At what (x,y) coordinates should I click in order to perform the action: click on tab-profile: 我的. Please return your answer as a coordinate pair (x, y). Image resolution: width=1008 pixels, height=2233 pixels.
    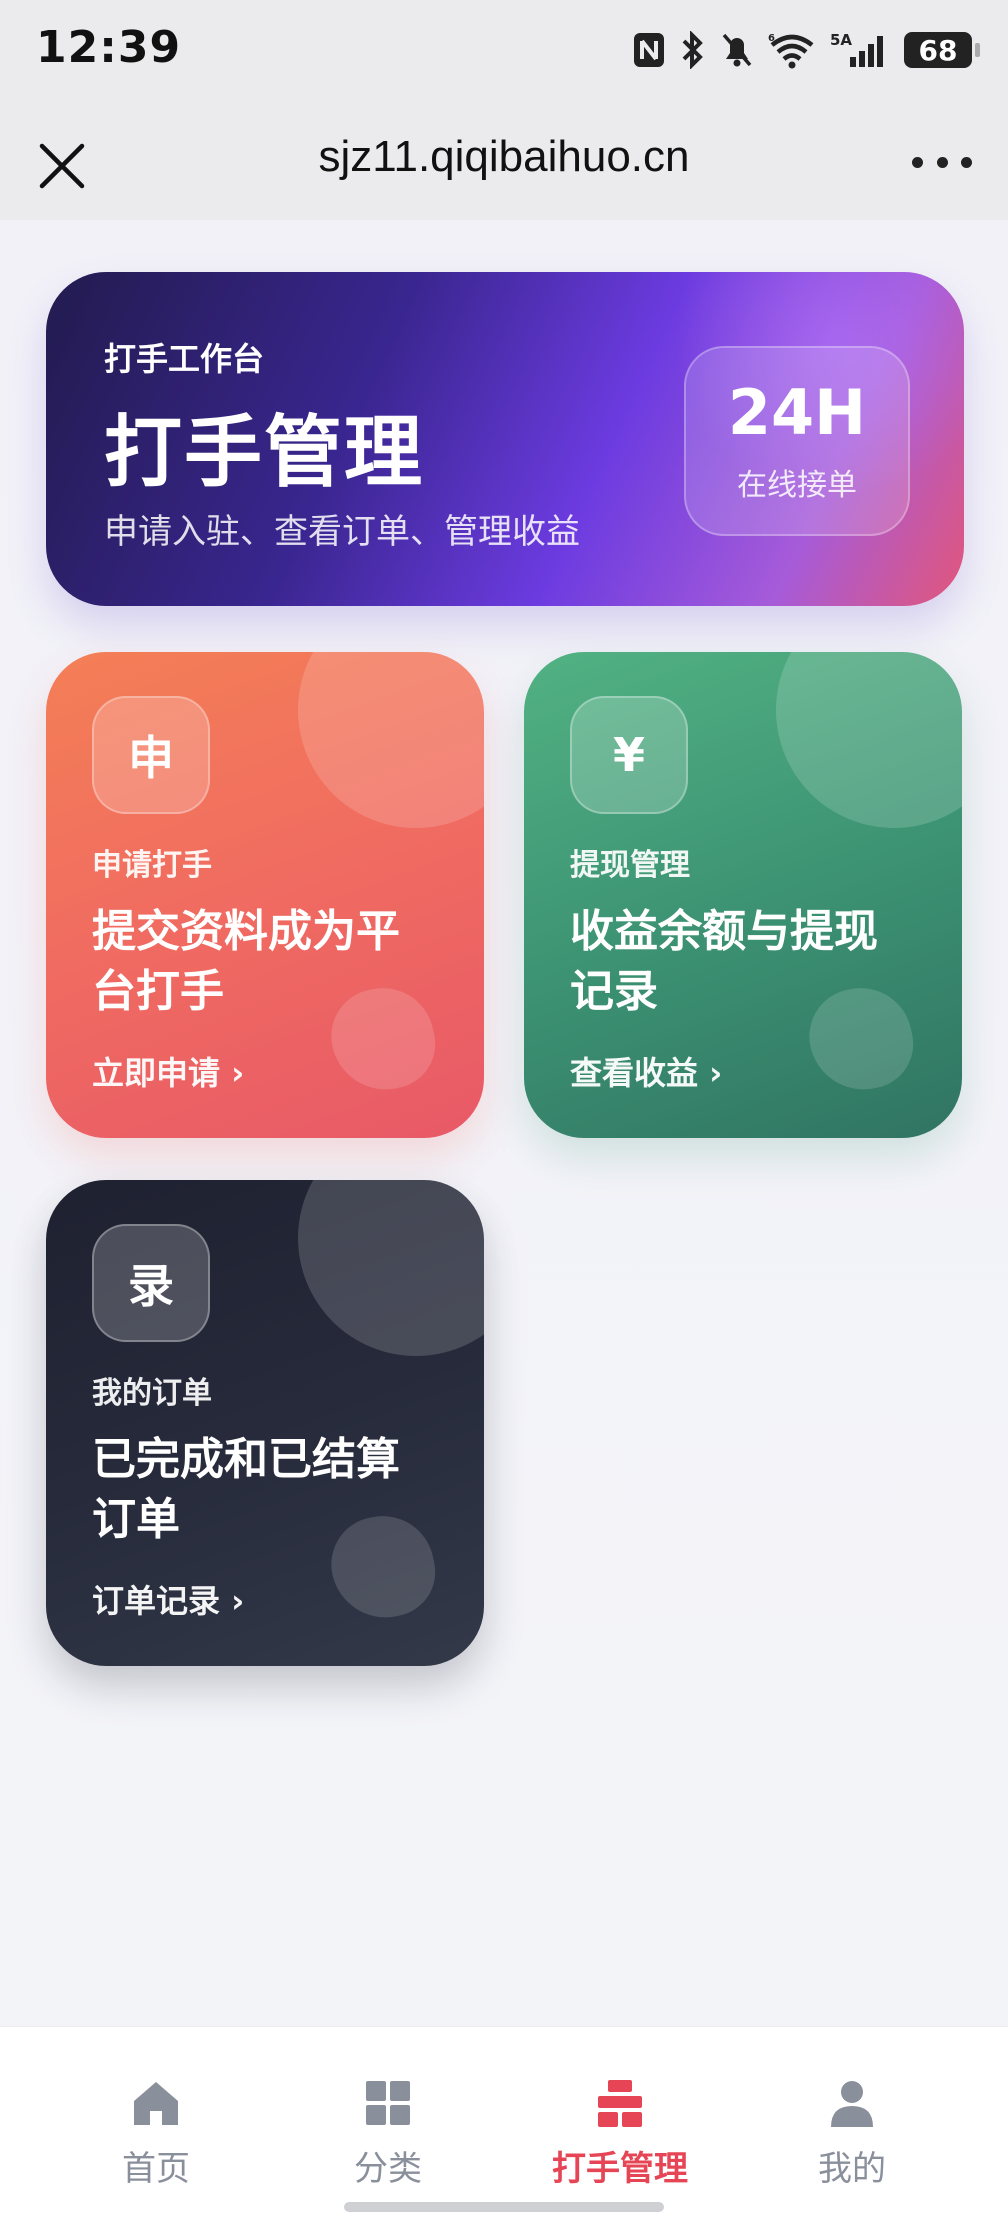
    Looking at the image, I should click on (852, 2133).